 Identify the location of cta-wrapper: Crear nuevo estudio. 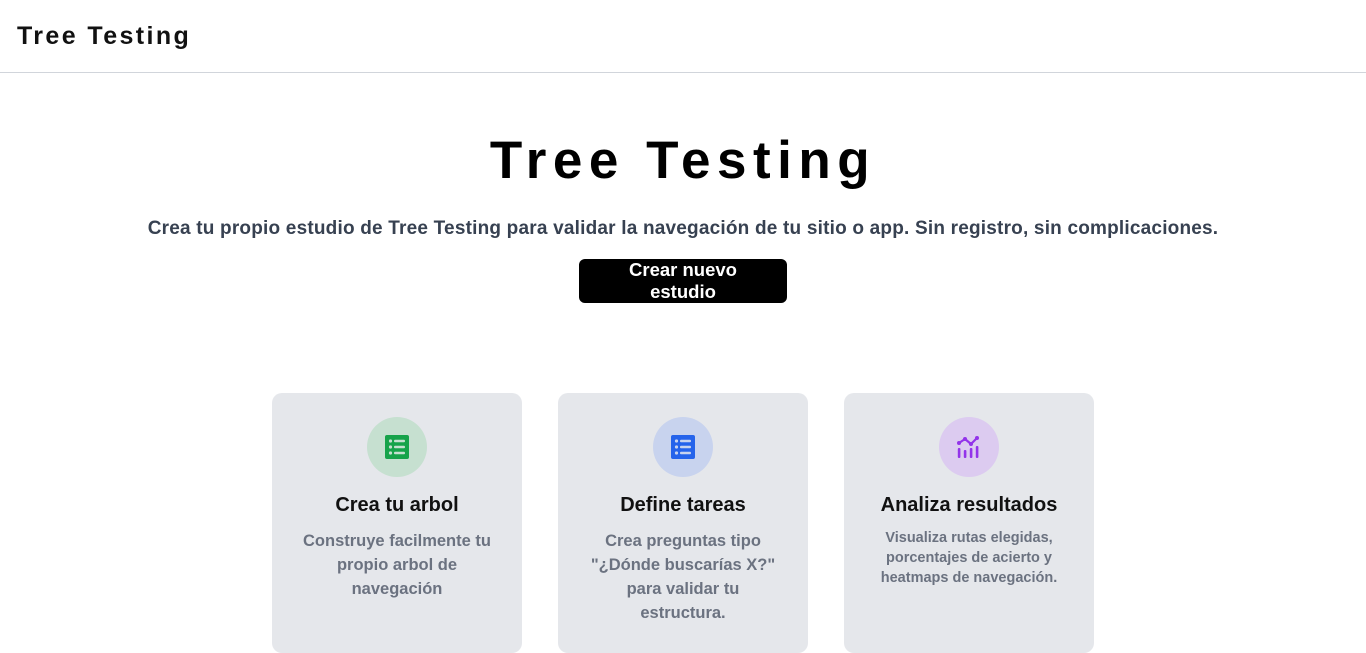
(683, 281).